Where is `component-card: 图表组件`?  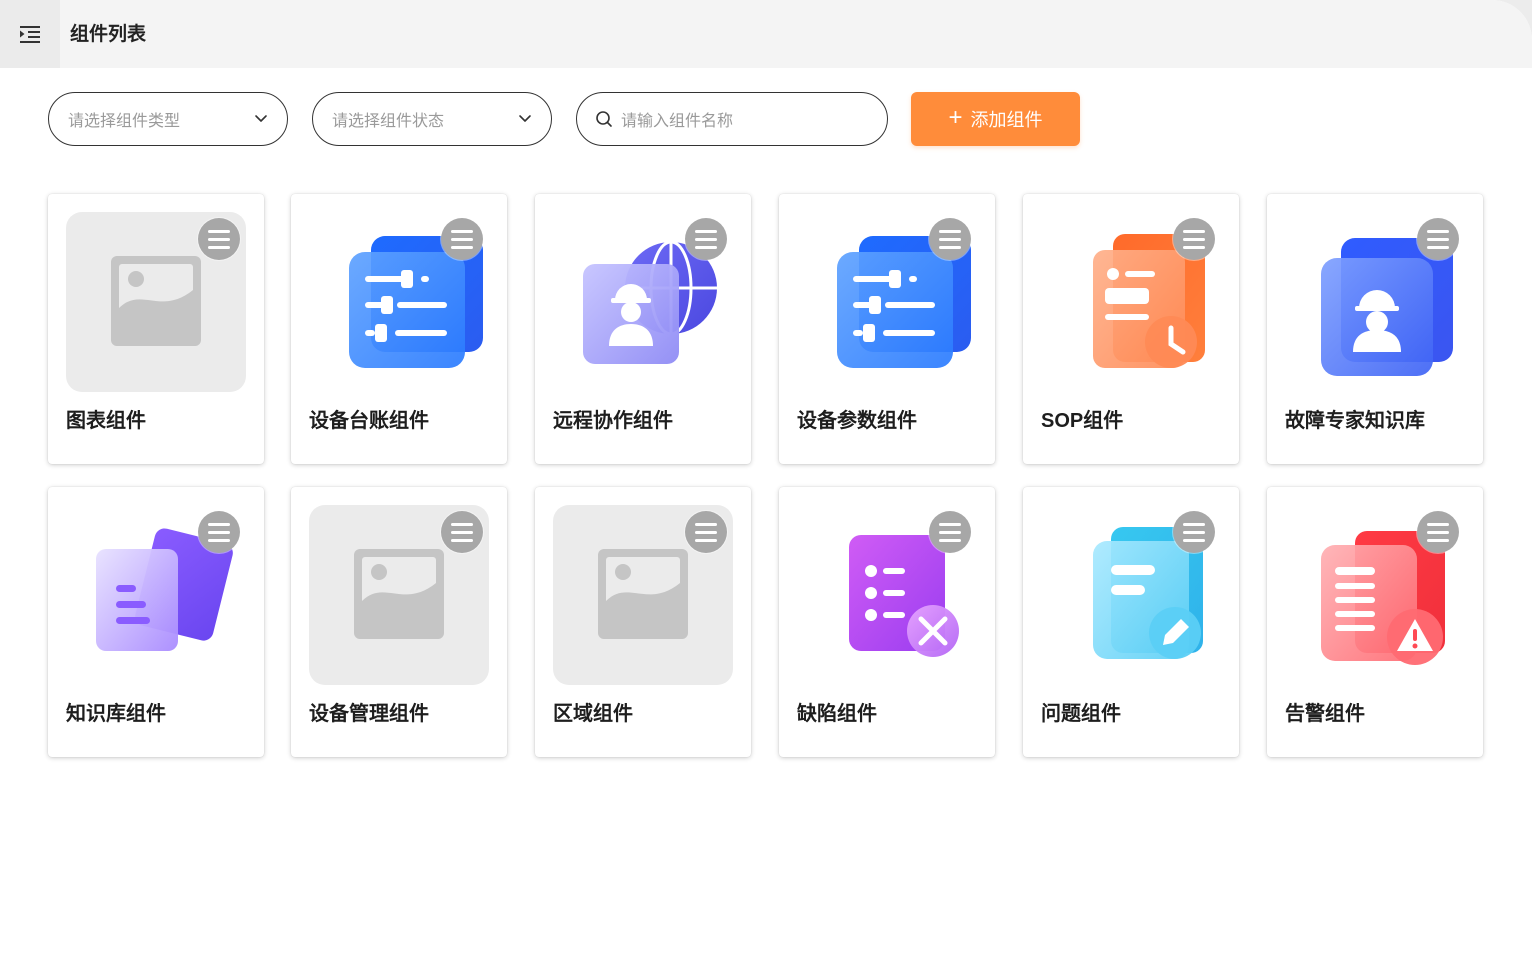
component-card: 图表组件 is located at coordinates (156, 329).